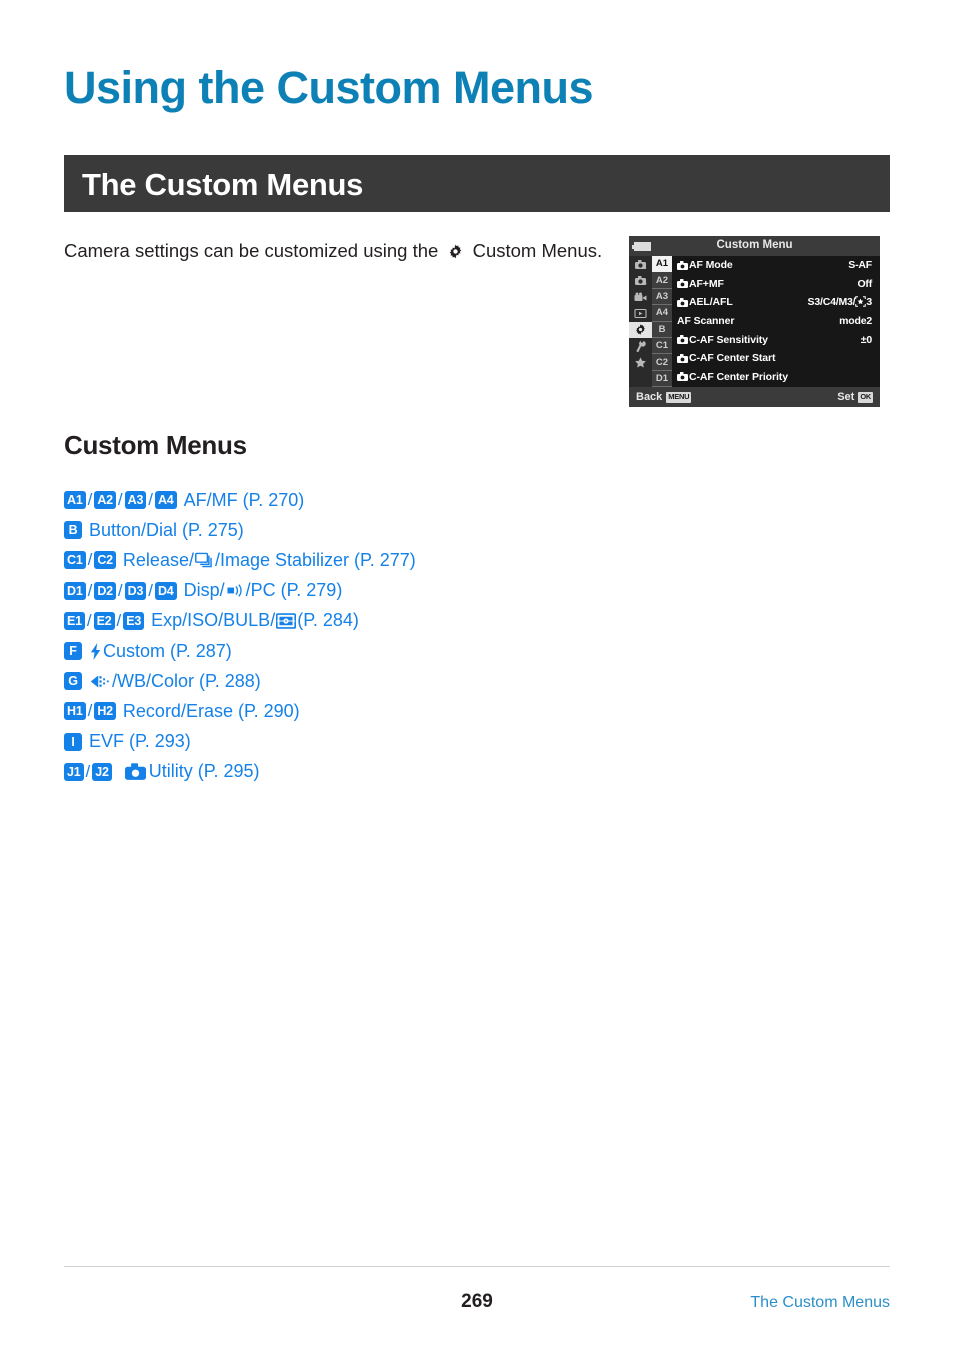 The image size is (954, 1354). I want to click on lcd-row-value-suffix: 3, so click(869, 302).